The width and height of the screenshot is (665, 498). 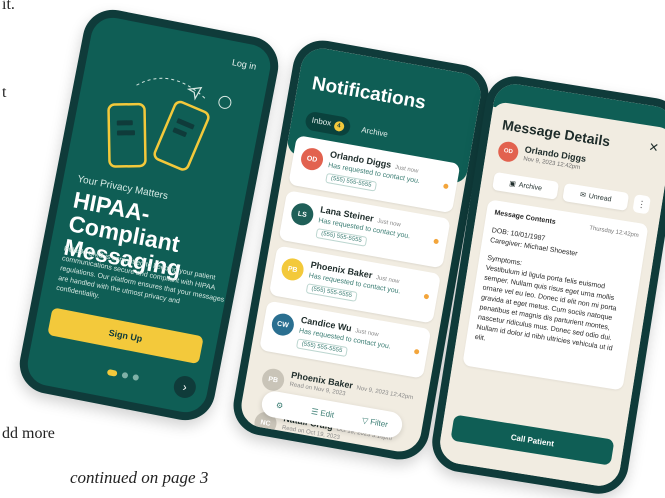 I want to click on doc-text-fragment: dd more, so click(x=28, y=433).